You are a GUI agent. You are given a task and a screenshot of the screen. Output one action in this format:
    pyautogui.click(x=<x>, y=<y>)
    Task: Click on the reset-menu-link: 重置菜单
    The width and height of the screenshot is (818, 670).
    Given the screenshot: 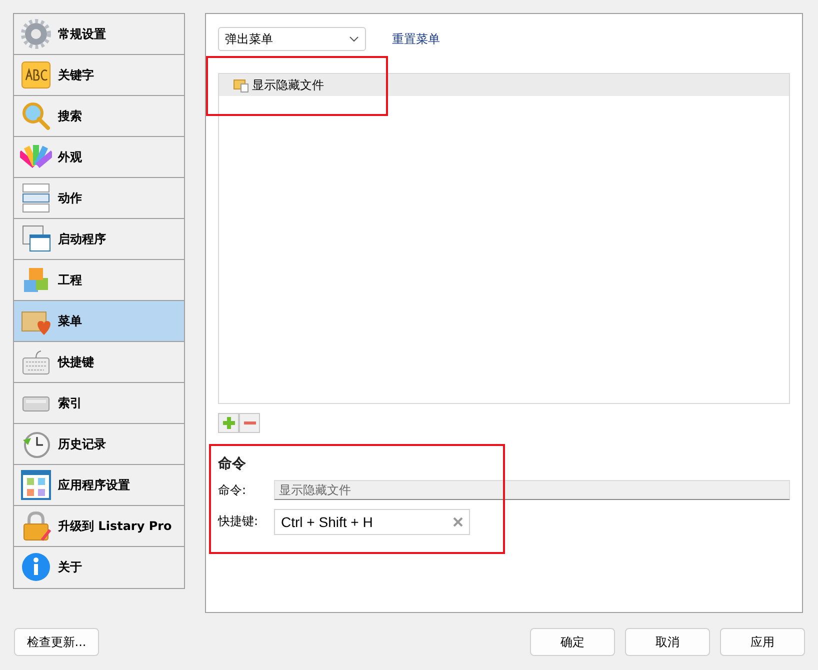 What is the action you would take?
    pyautogui.click(x=416, y=39)
    